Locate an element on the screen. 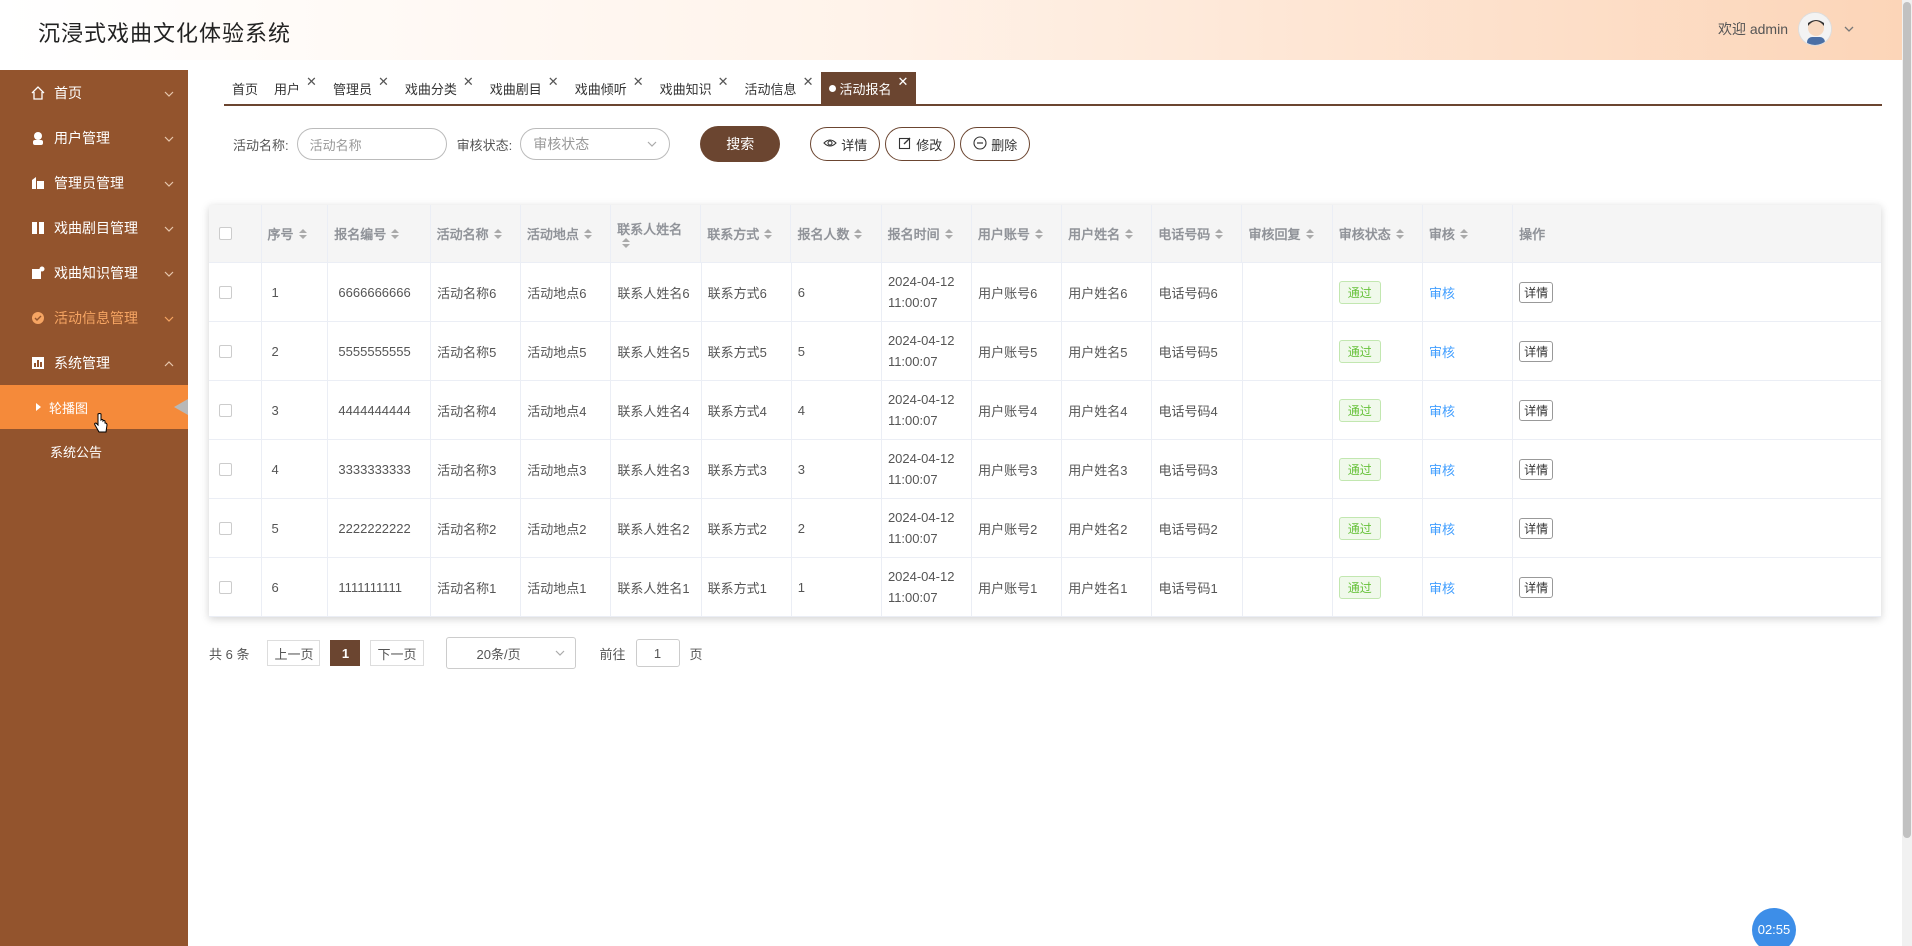  column-header: 审核状态 is located at coordinates (1378, 233).